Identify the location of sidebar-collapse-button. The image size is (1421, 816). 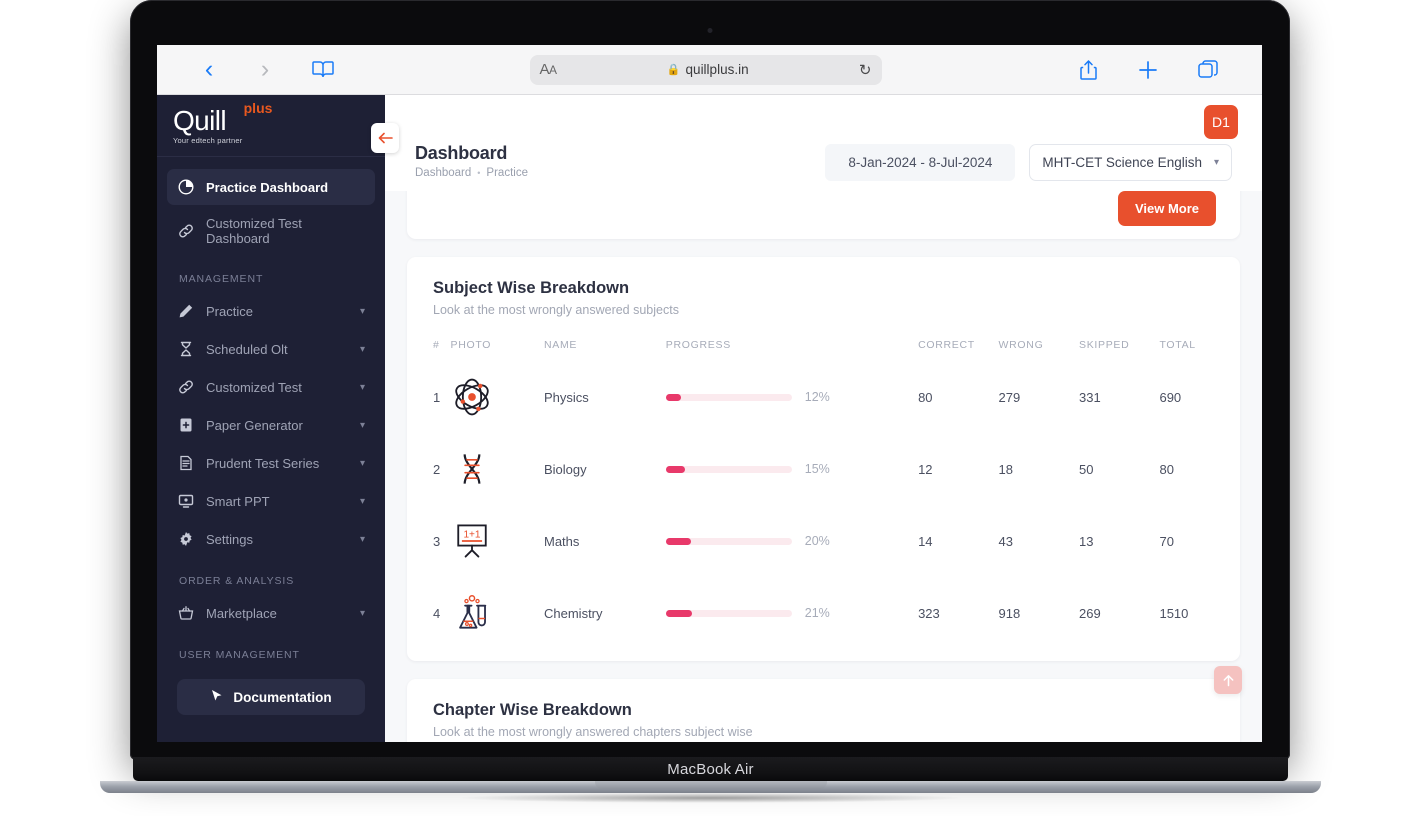
(385, 138).